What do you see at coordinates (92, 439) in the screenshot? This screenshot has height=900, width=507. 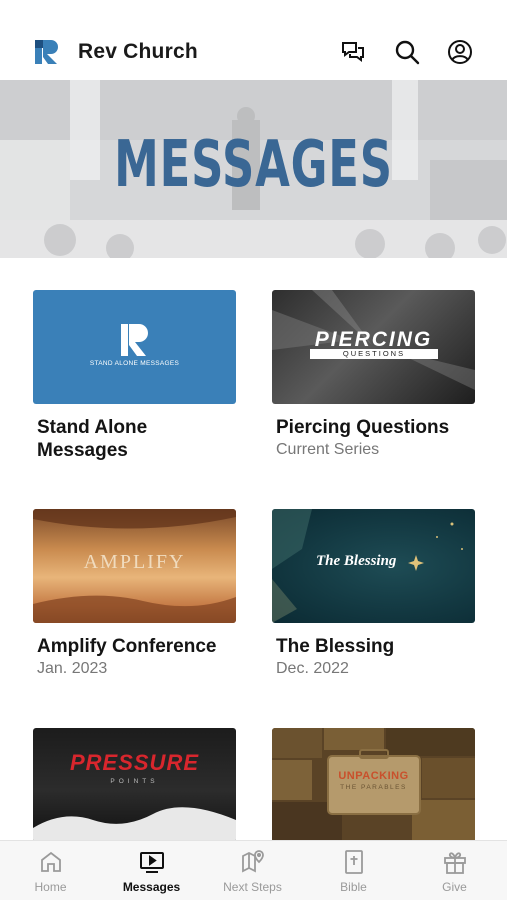 I see `series-title: Stand Alone Messages` at bounding box center [92, 439].